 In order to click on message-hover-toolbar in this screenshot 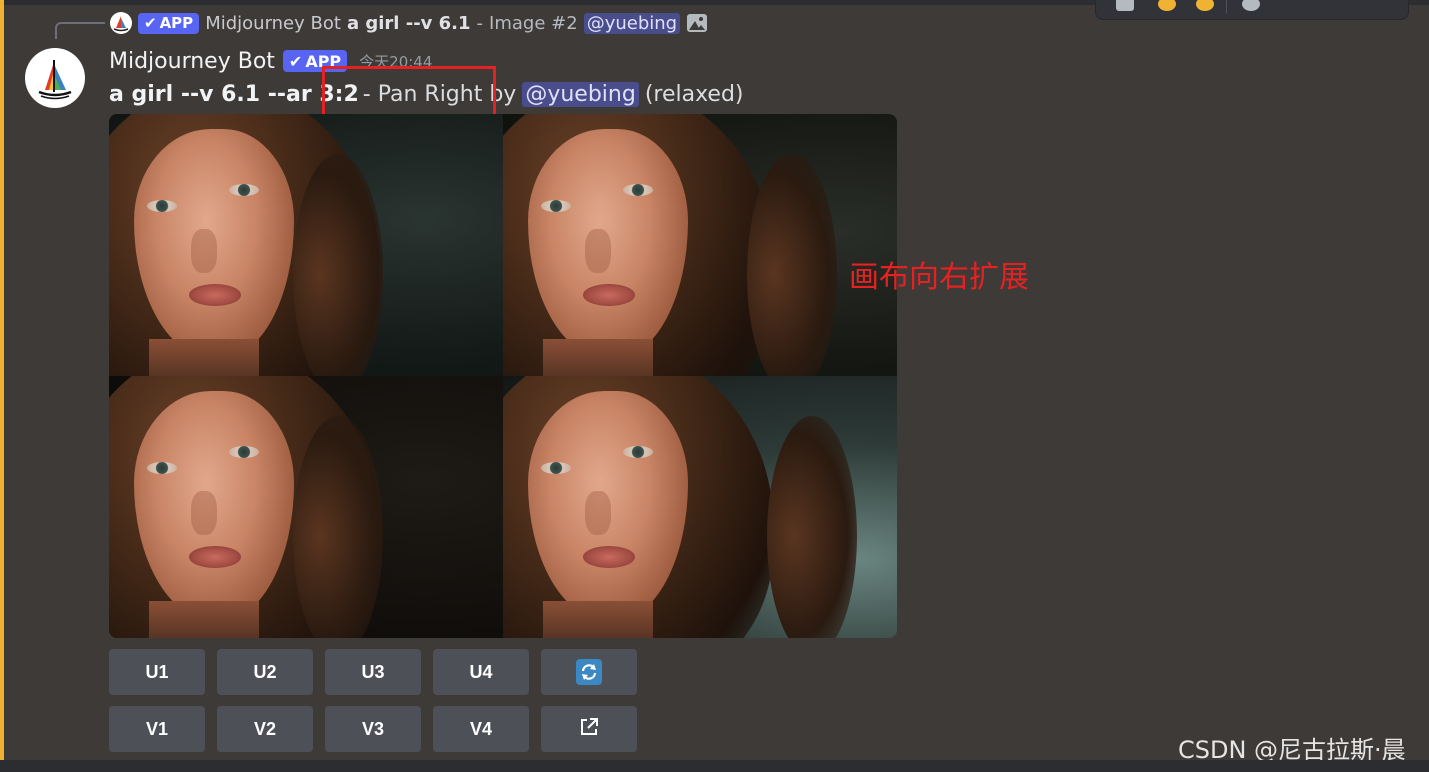, I will do `click(1252, 10)`.